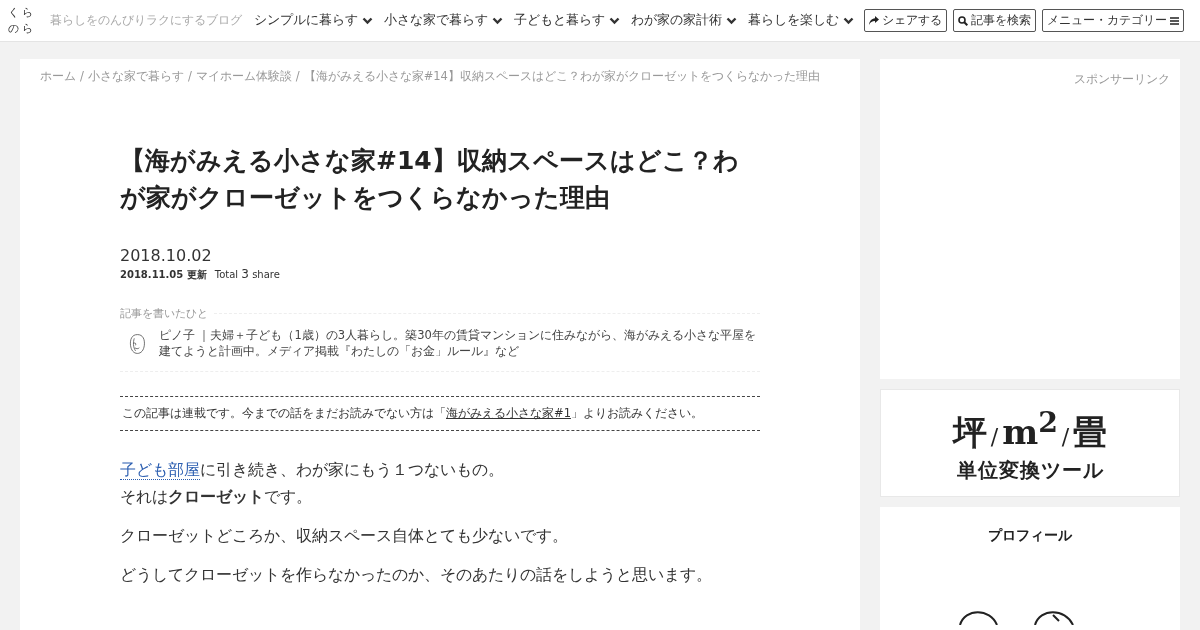 The height and width of the screenshot is (630, 1200). What do you see at coordinates (1113, 20) in the screenshot?
I see `menu-button: メニュー・カテゴリー` at bounding box center [1113, 20].